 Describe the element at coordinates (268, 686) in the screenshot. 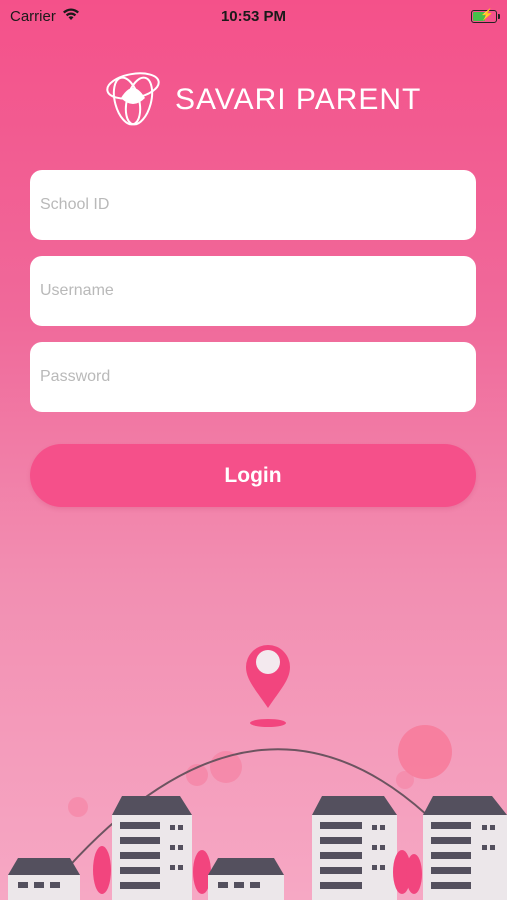

I see `location-pin-icon` at that location.